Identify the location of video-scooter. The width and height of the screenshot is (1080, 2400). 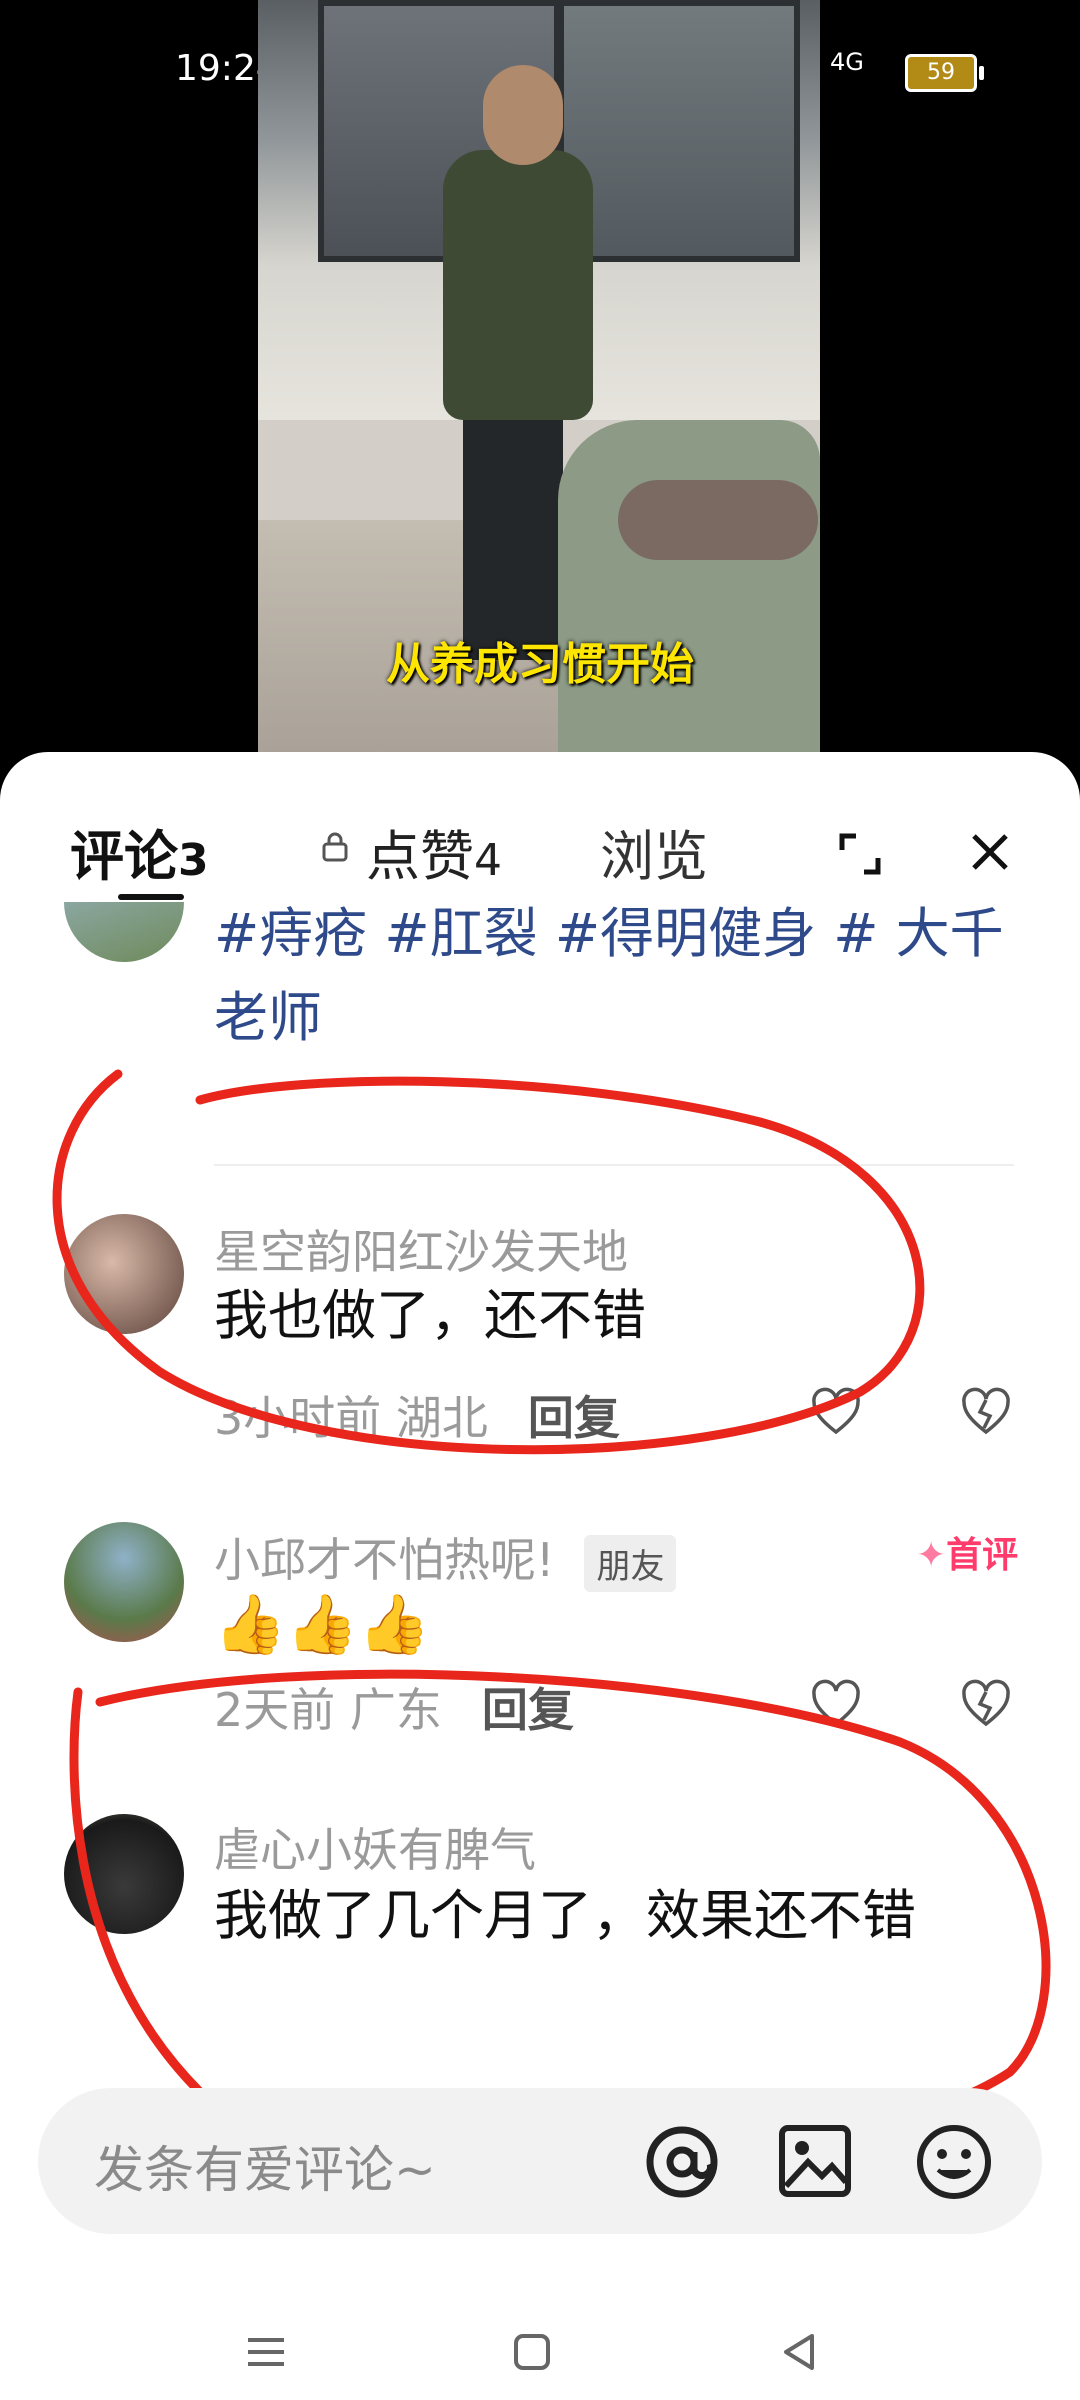
(689, 590).